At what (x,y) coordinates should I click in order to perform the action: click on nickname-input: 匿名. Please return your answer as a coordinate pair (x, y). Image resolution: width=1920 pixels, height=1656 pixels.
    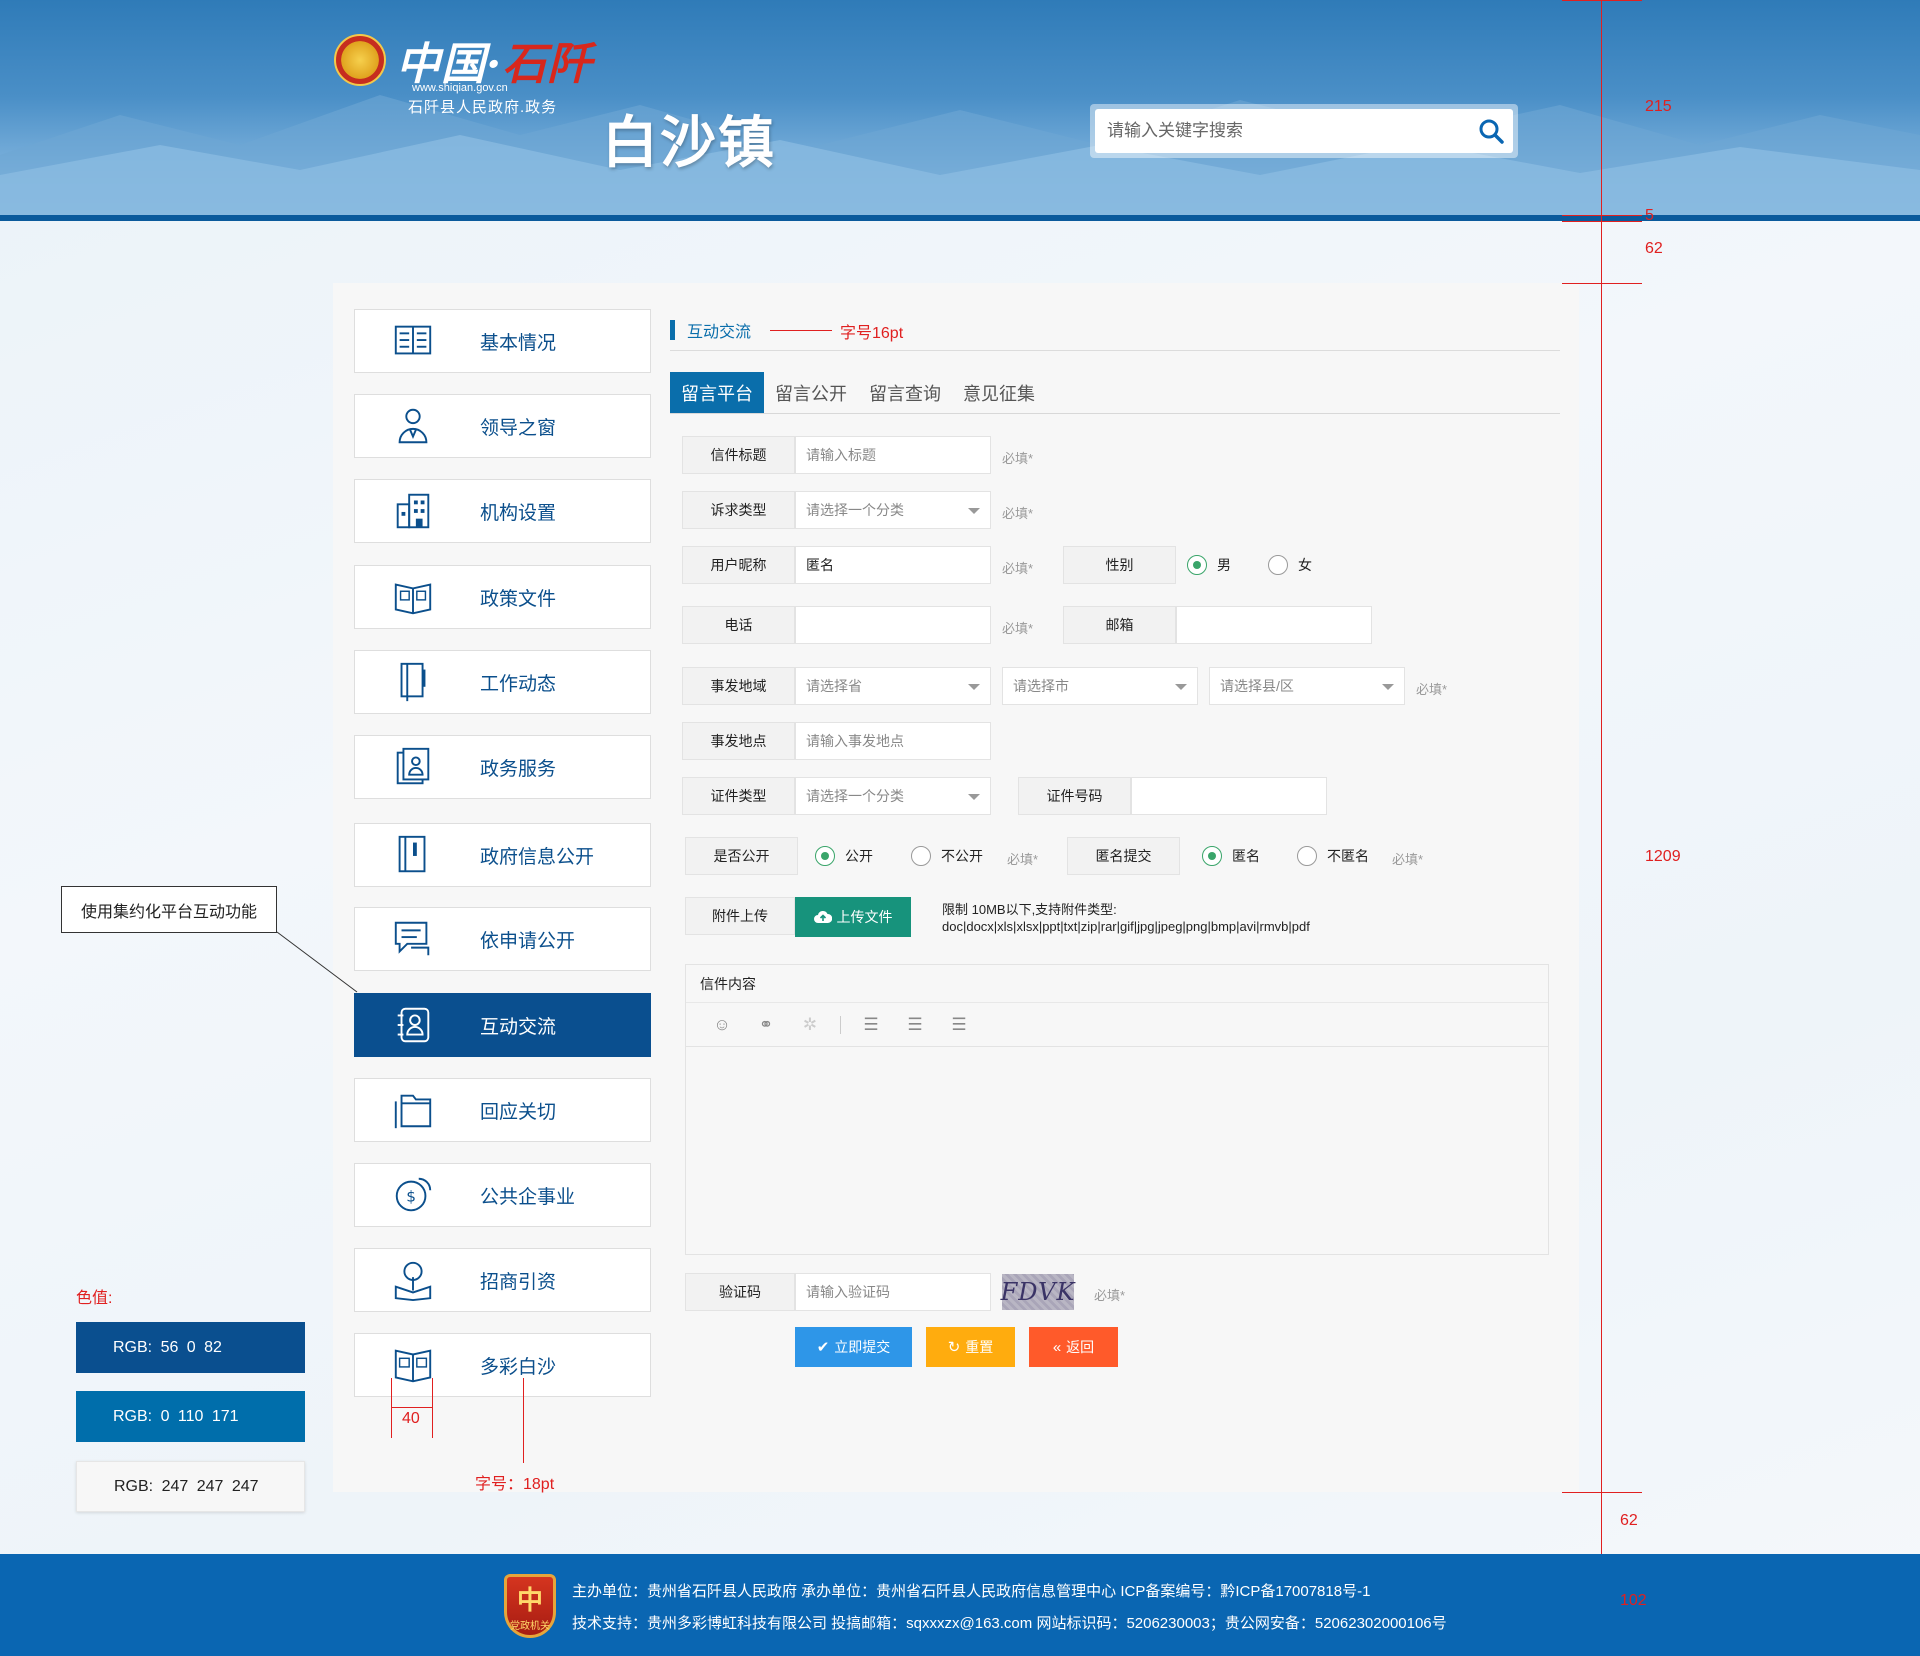
    Looking at the image, I should click on (893, 565).